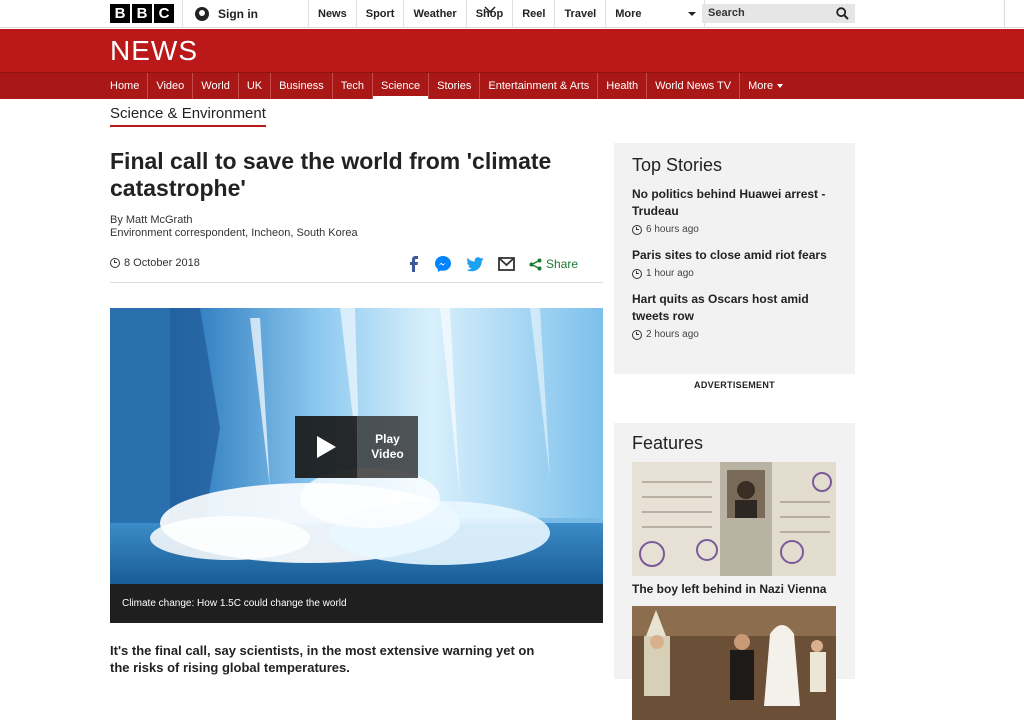  What do you see at coordinates (332, 14) in the screenshot?
I see `top-nav-news: News` at bounding box center [332, 14].